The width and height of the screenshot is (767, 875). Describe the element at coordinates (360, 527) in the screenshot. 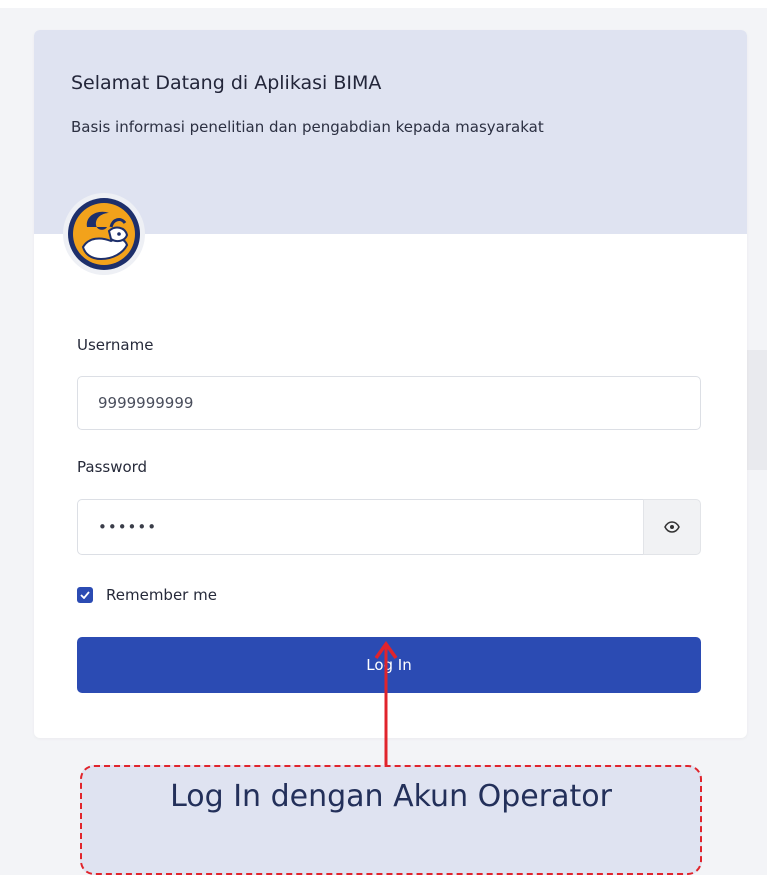

I see `password-input: ••••••` at that location.